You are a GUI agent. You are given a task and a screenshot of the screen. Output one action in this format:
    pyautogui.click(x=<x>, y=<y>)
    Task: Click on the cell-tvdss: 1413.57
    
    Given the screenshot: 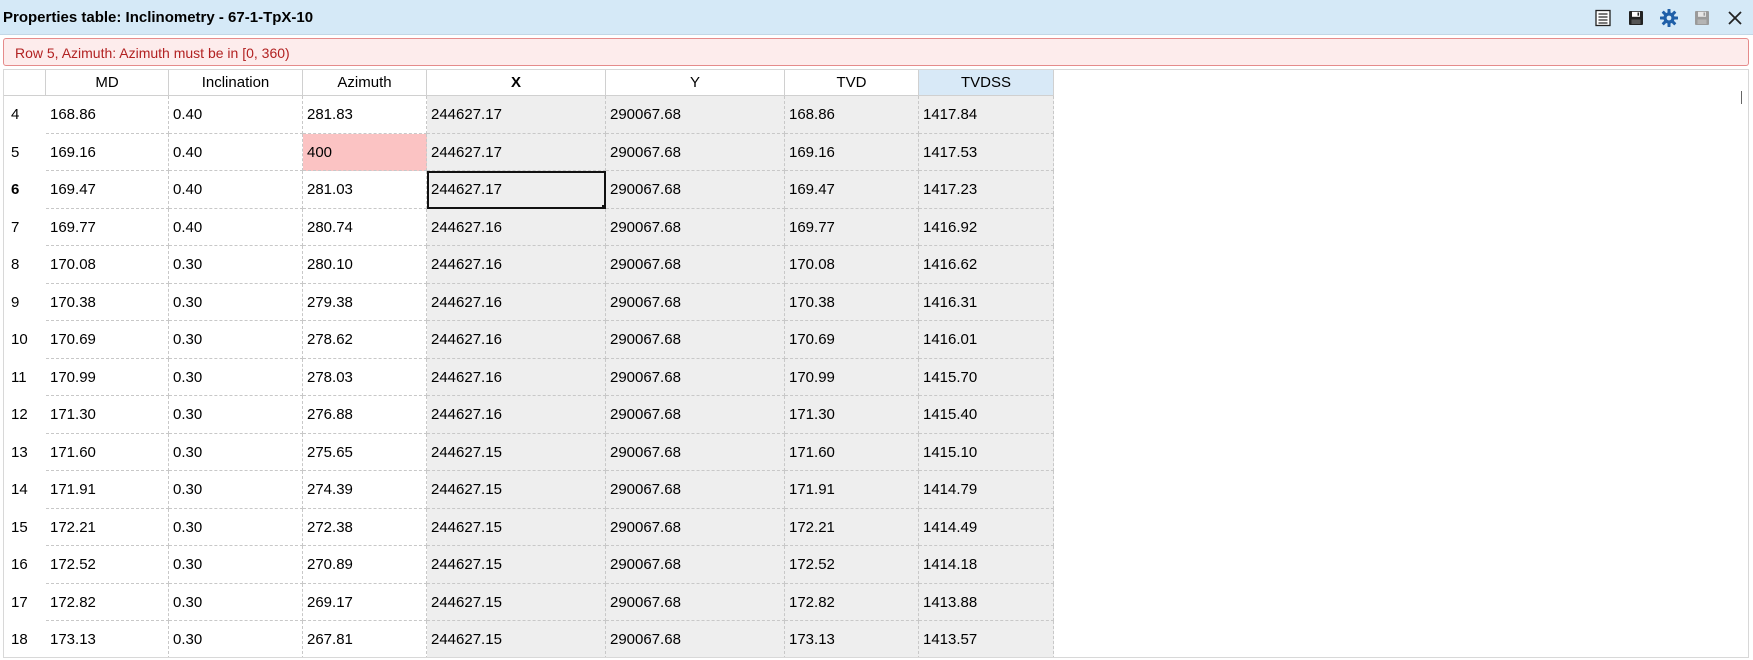 What is the action you would take?
    pyautogui.click(x=986, y=639)
    